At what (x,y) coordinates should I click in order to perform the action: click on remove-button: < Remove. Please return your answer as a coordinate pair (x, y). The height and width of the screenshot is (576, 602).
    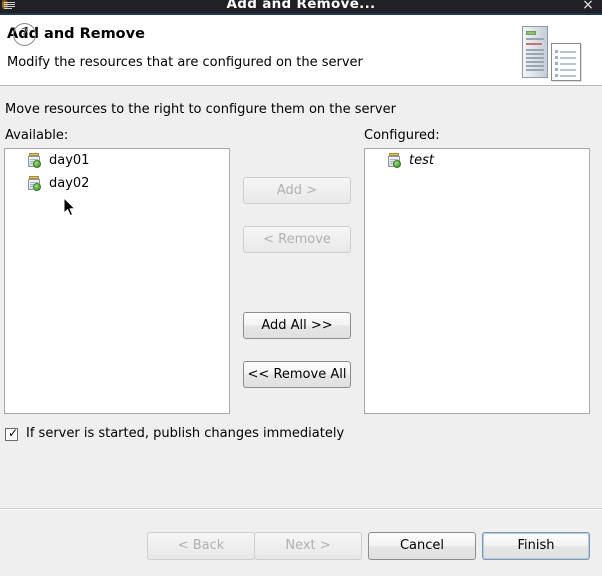
    Looking at the image, I should click on (297, 239).